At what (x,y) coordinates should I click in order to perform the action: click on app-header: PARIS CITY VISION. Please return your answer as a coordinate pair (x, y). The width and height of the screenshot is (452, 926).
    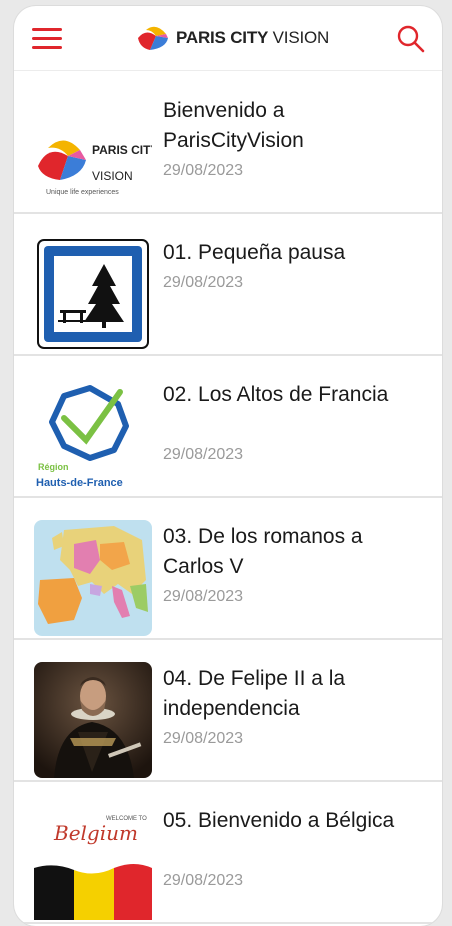
    Looking at the image, I should click on (228, 38).